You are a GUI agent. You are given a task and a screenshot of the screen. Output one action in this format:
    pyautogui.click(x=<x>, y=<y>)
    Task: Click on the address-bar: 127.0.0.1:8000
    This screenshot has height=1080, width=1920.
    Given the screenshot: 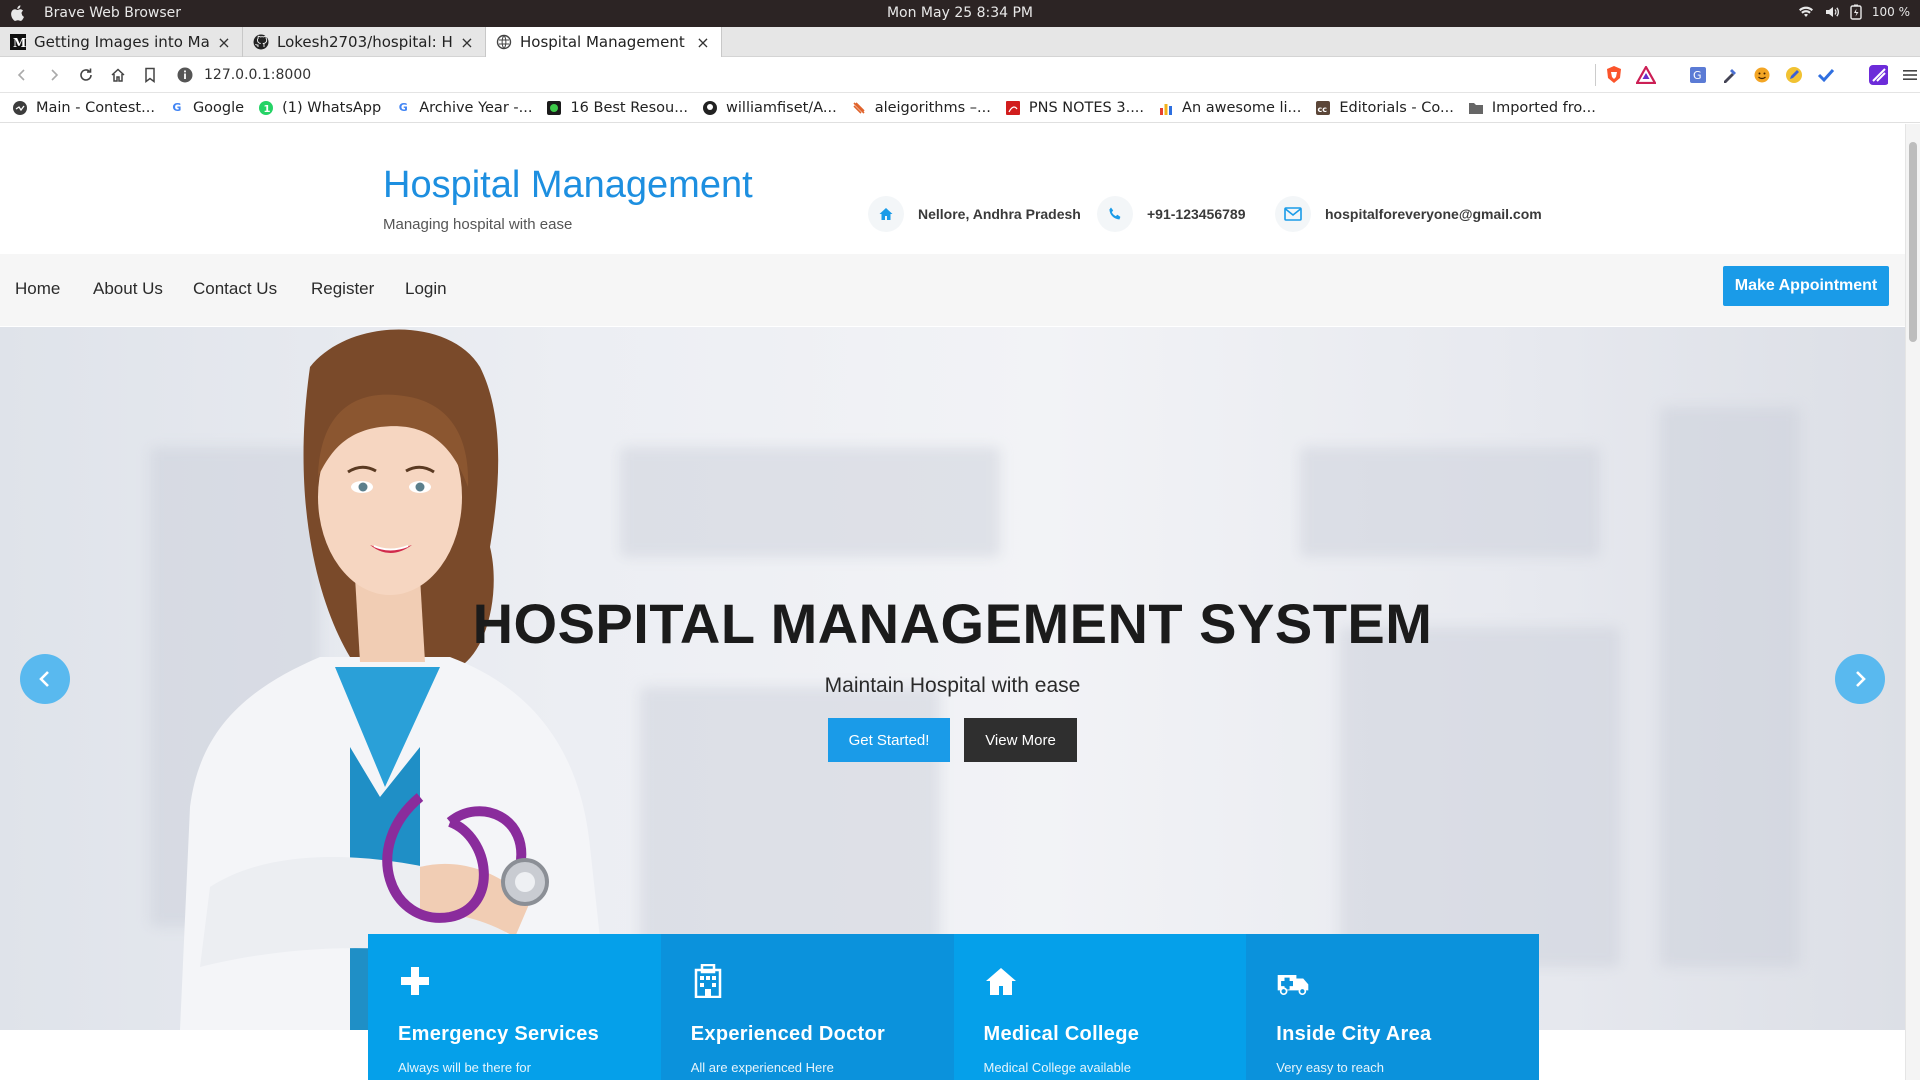 What is the action you would take?
    pyautogui.click(x=886, y=75)
    